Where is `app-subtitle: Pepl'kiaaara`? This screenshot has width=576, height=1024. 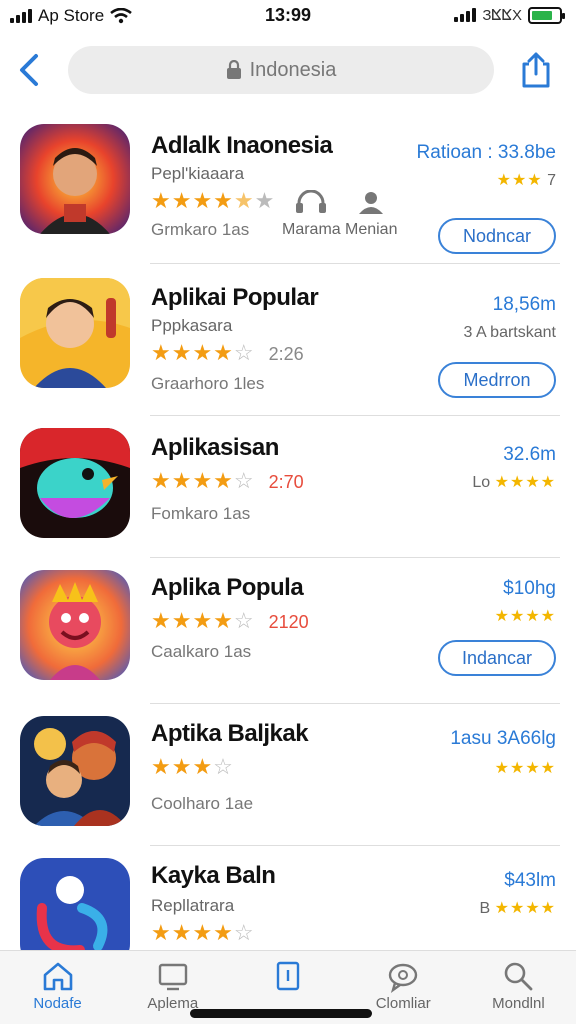 app-subtitle: Pepl'kiaaara is located at coordinates (198, 173).